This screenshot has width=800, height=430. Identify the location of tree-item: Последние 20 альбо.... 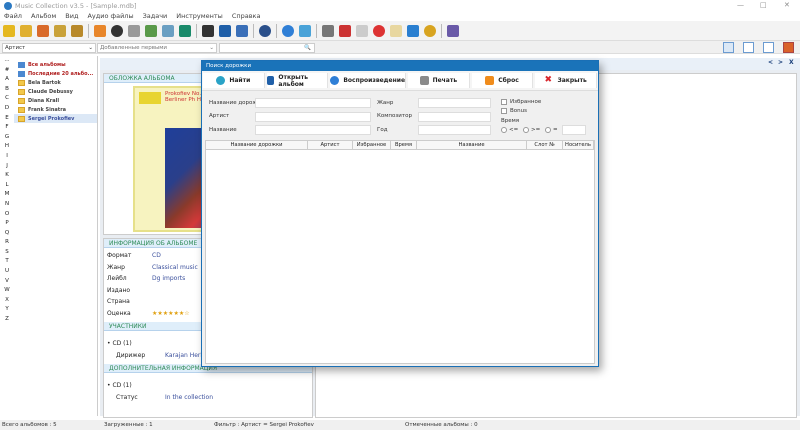
(55, 73).